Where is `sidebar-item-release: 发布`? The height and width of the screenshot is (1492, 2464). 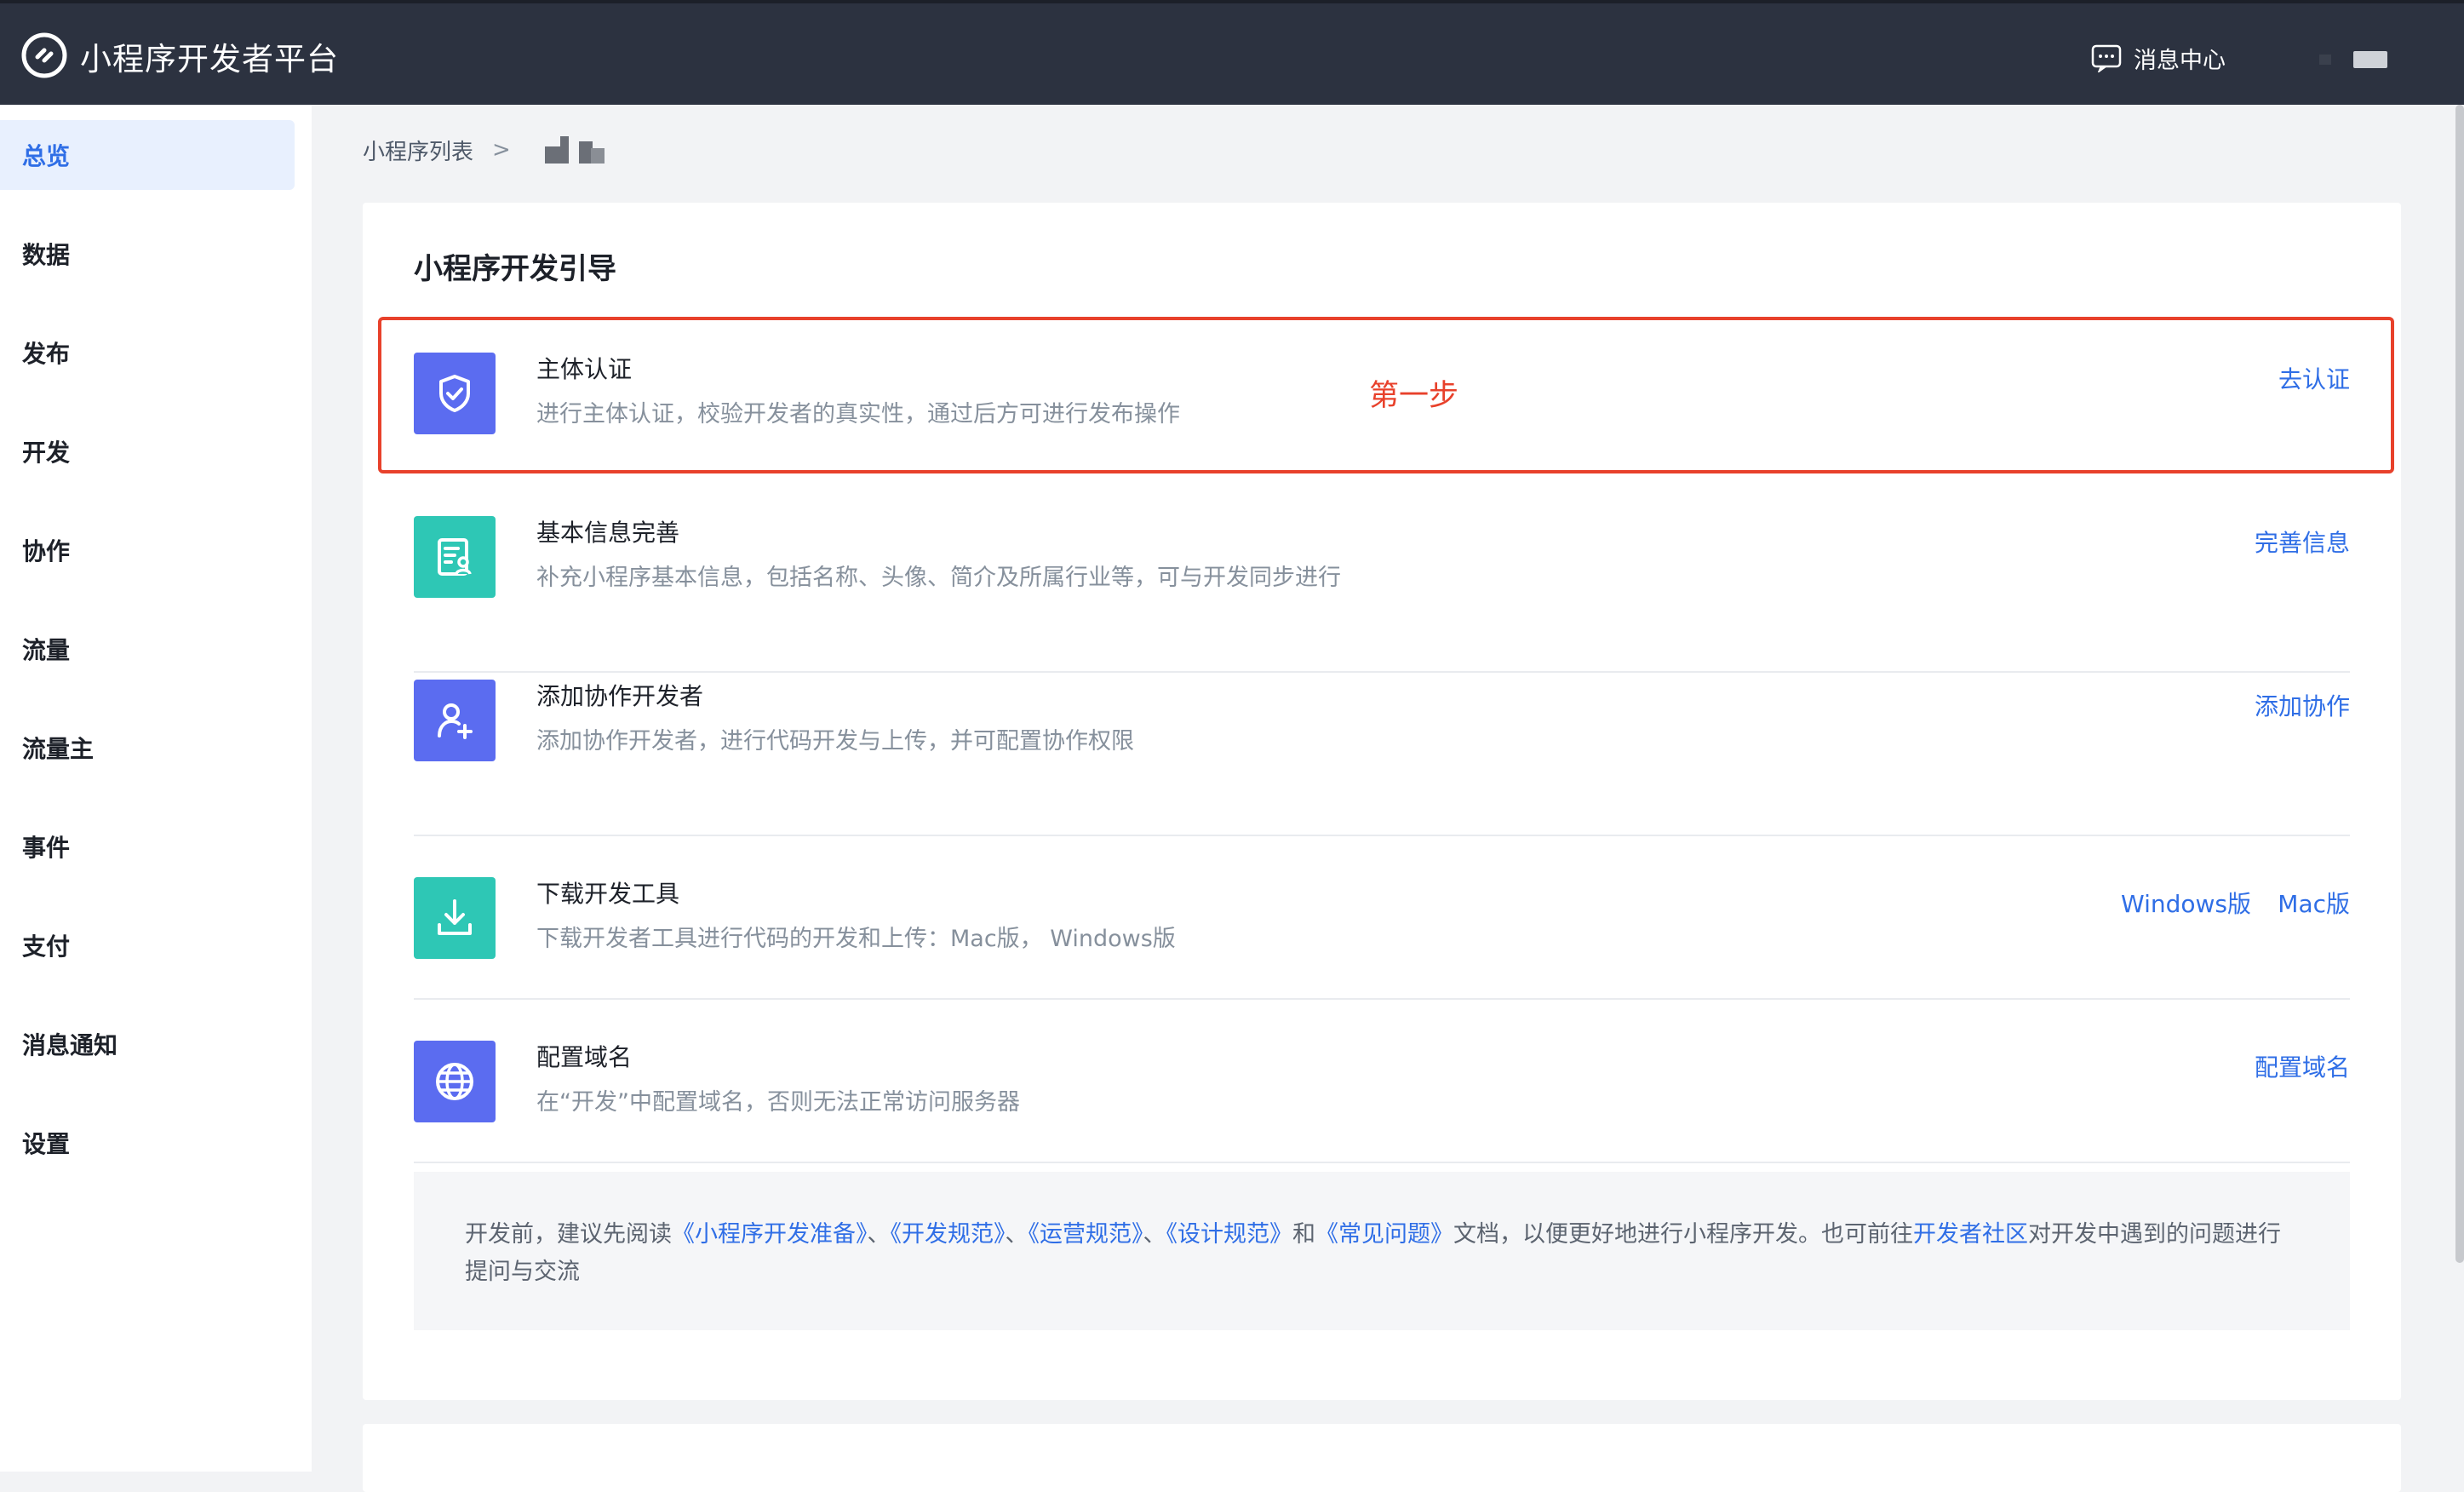
sidebar-item-release: 发布 is located at coordinates (148, 352).